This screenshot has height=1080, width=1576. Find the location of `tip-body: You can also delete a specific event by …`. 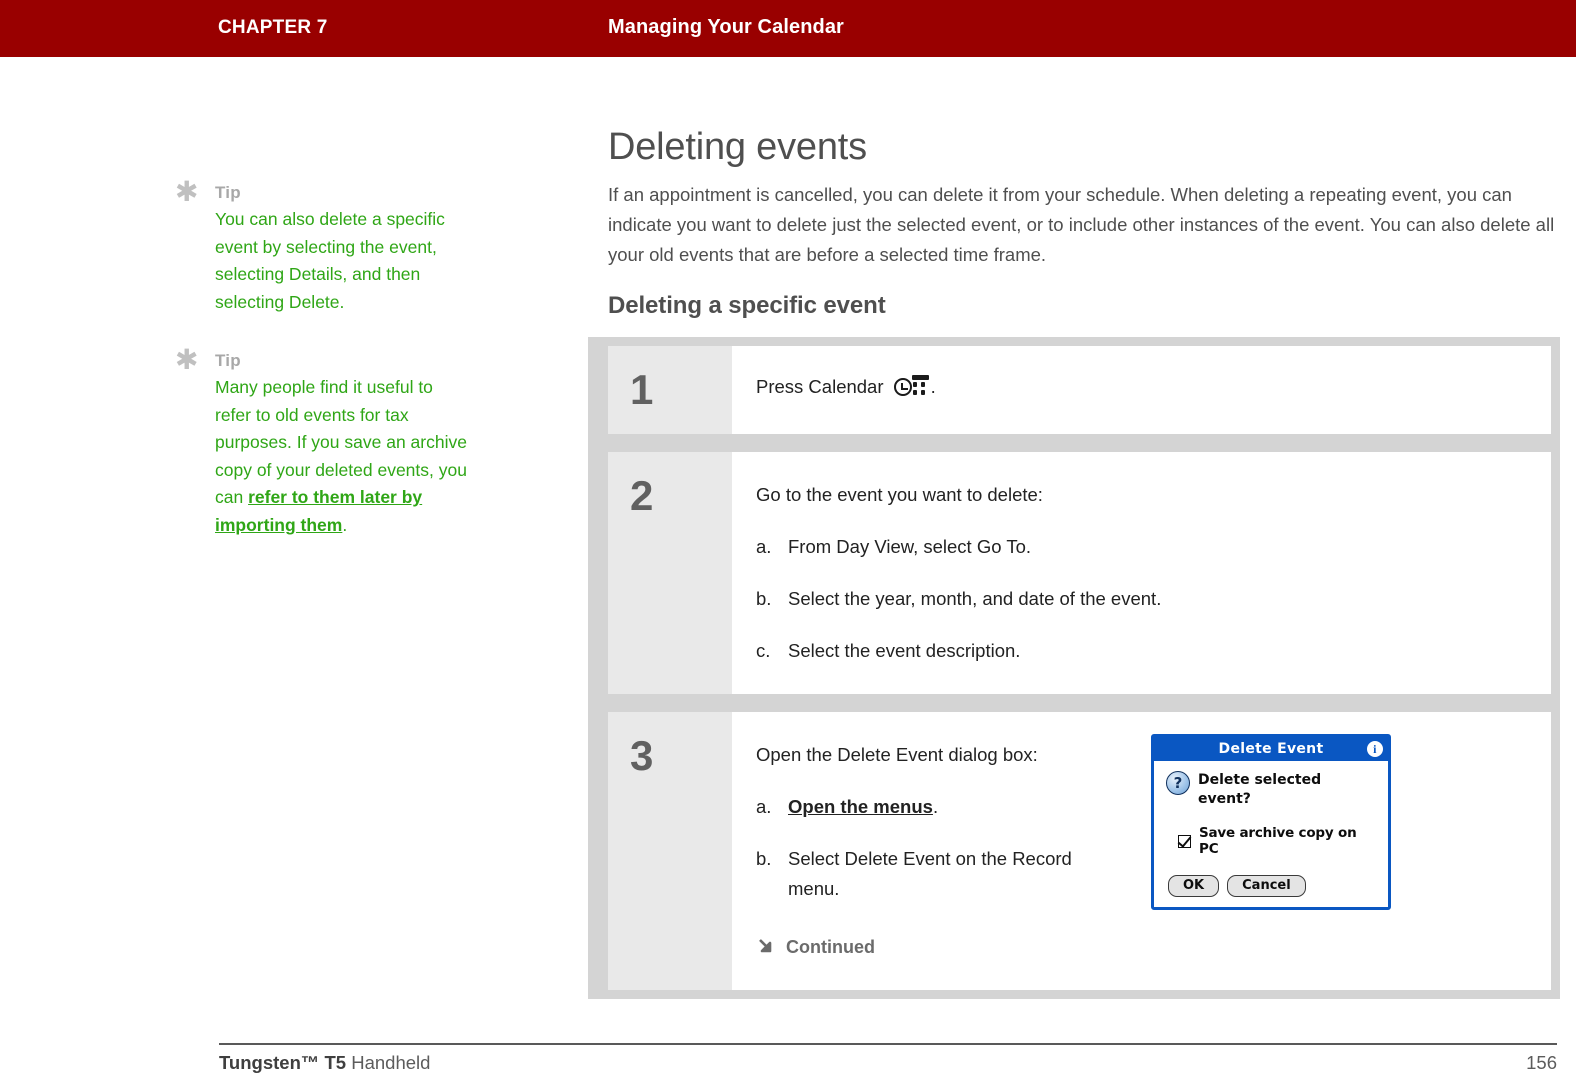

tip-body: You can also delete a specific event by … is located at coordinates (342, 261).